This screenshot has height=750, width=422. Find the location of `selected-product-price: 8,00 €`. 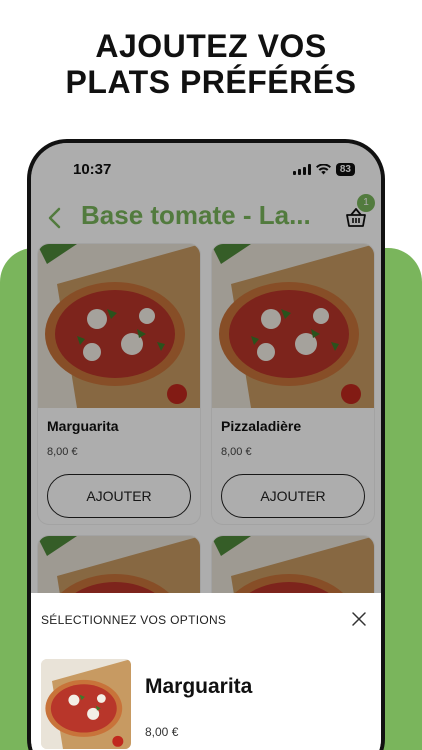

selected-product-price: 8,00 € is located at coordinates (162, 732).